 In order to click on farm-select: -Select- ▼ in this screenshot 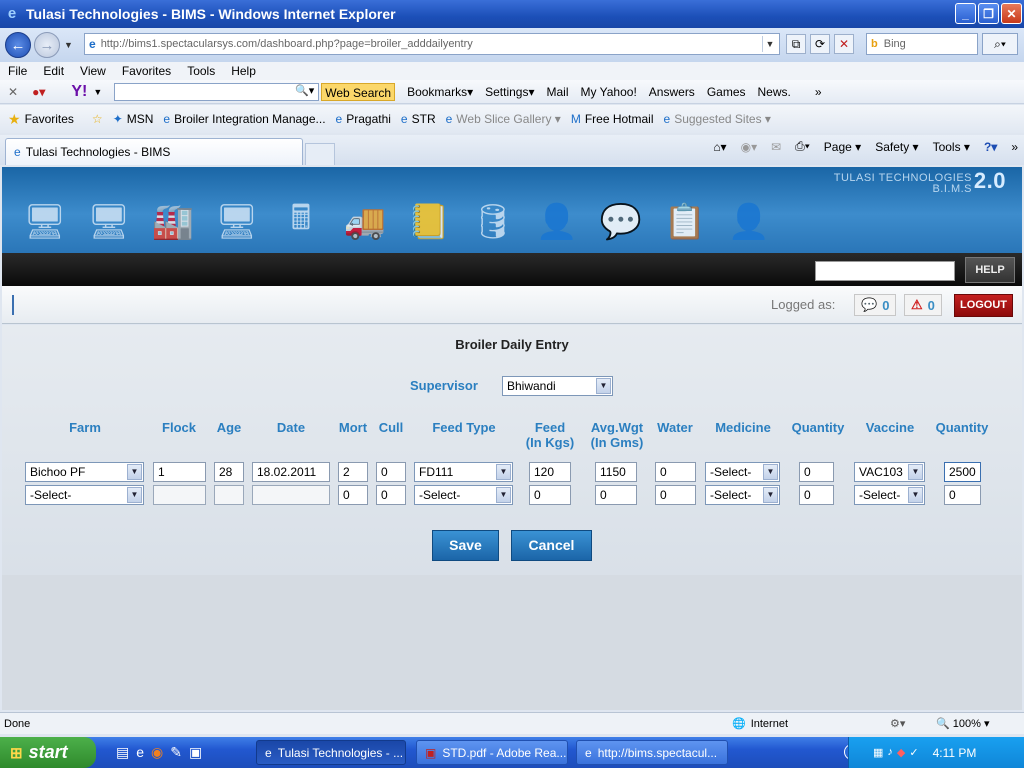, I will do `click(84, 495)`.